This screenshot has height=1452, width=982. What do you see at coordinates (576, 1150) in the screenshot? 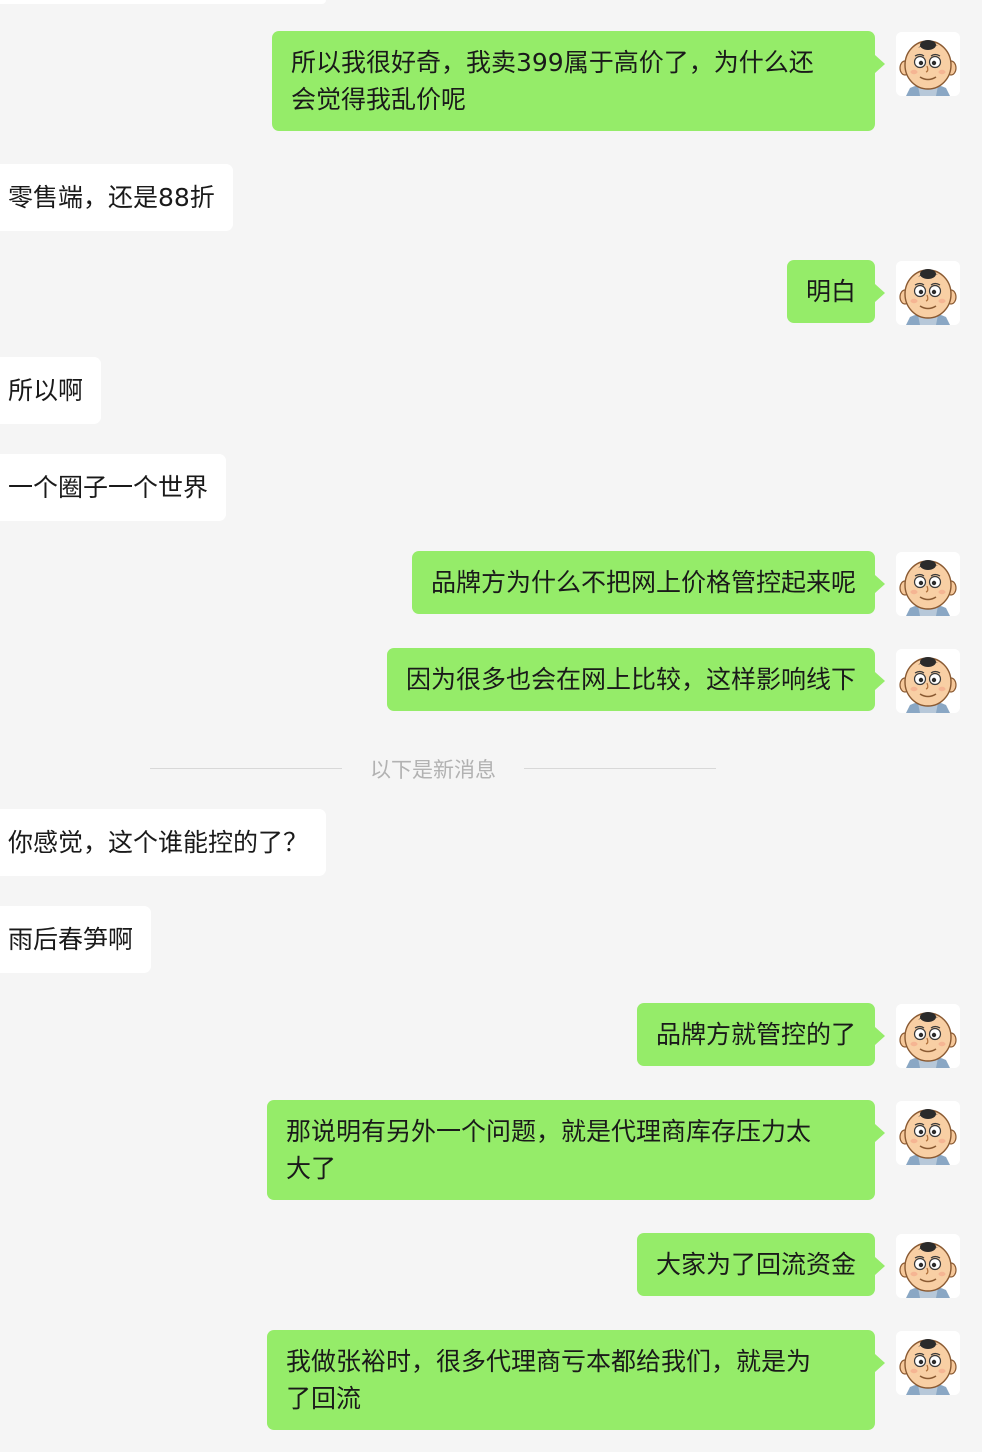
I see `sent-message-bubble: 那说明有另外一个问题，就是代理商库存压力太 大了` at bounding box center [576, 1150].